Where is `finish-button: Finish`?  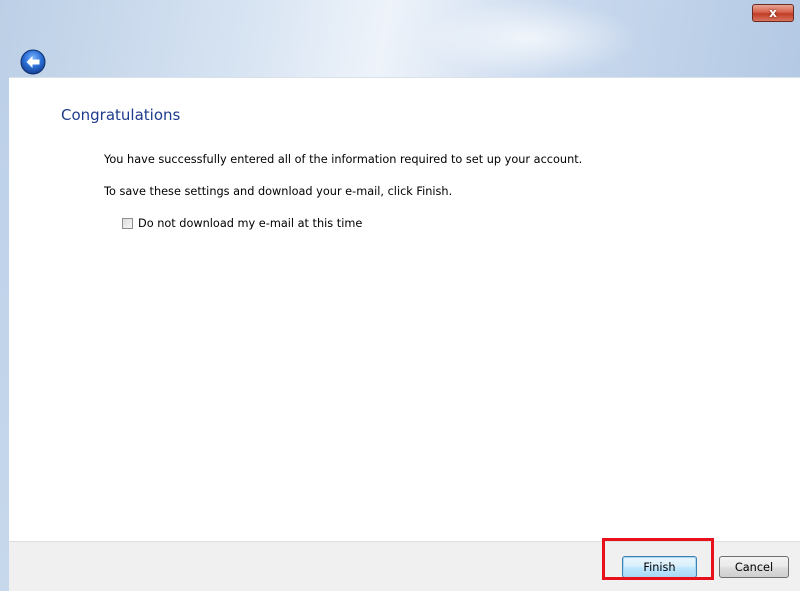
finish-button: Finish is located at coordinates (659, 567).